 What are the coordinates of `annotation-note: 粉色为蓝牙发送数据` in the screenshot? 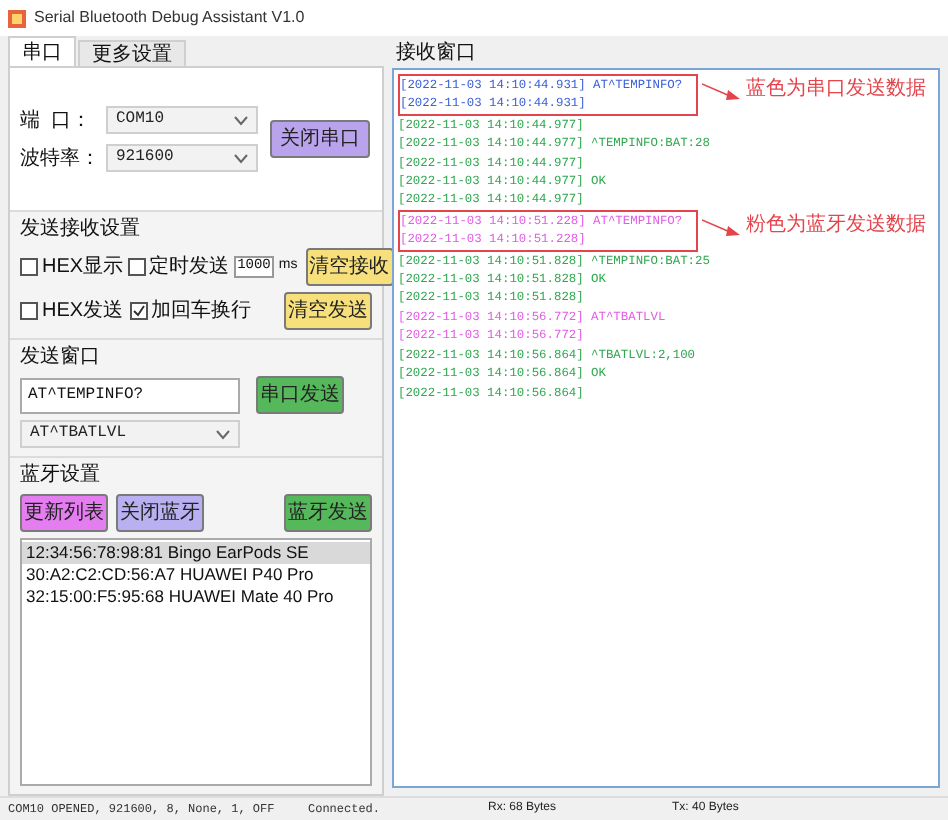 It's located at (836, 225).